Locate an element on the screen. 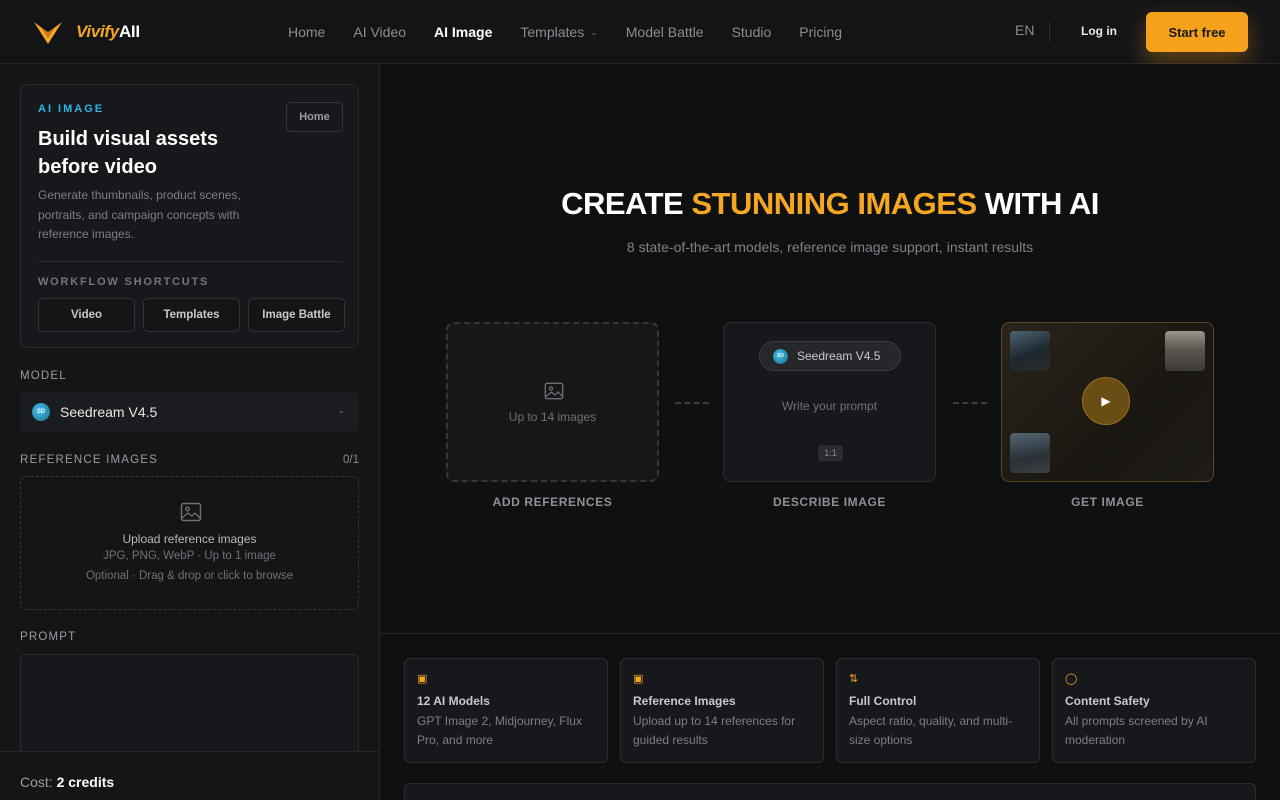 Image resolution: width=1280 pixels, height=800 pixels. nav-divider is located at coordinates (1049, 32).